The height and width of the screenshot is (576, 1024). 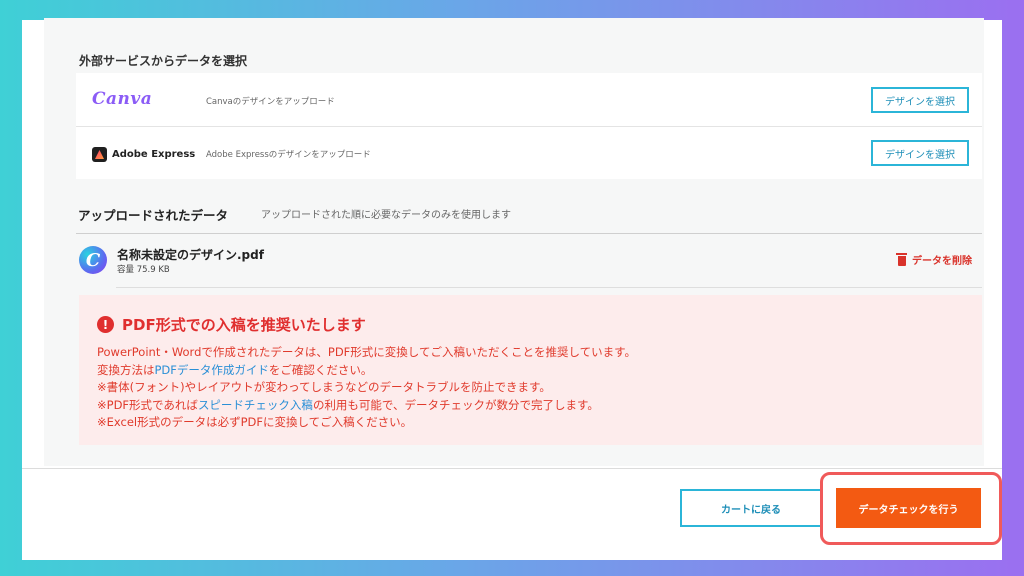 What do you see at coordinates (751, 508) in the screenshot?
I see `back-to-cart-button: カートに戻る` at bounding box center [751, 508].